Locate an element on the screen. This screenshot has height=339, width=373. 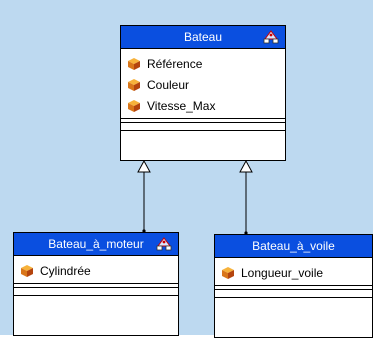
attribute-row: Référence is located at coordinates (203, 63).